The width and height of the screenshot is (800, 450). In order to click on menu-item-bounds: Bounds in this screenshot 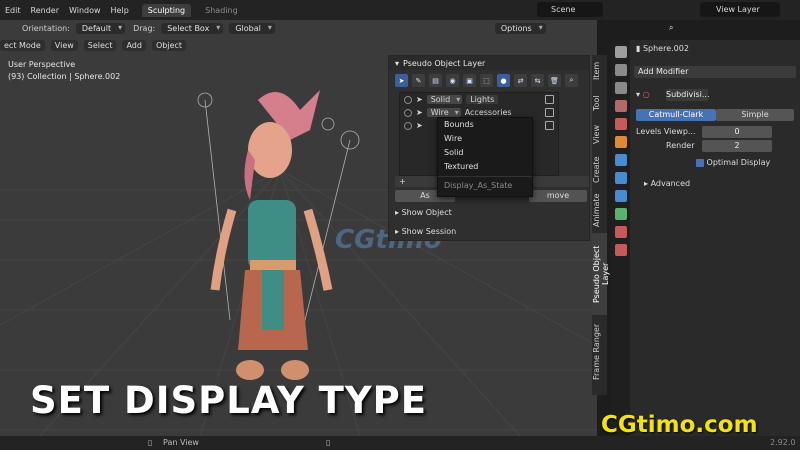, I will do `click(485, 125)`.